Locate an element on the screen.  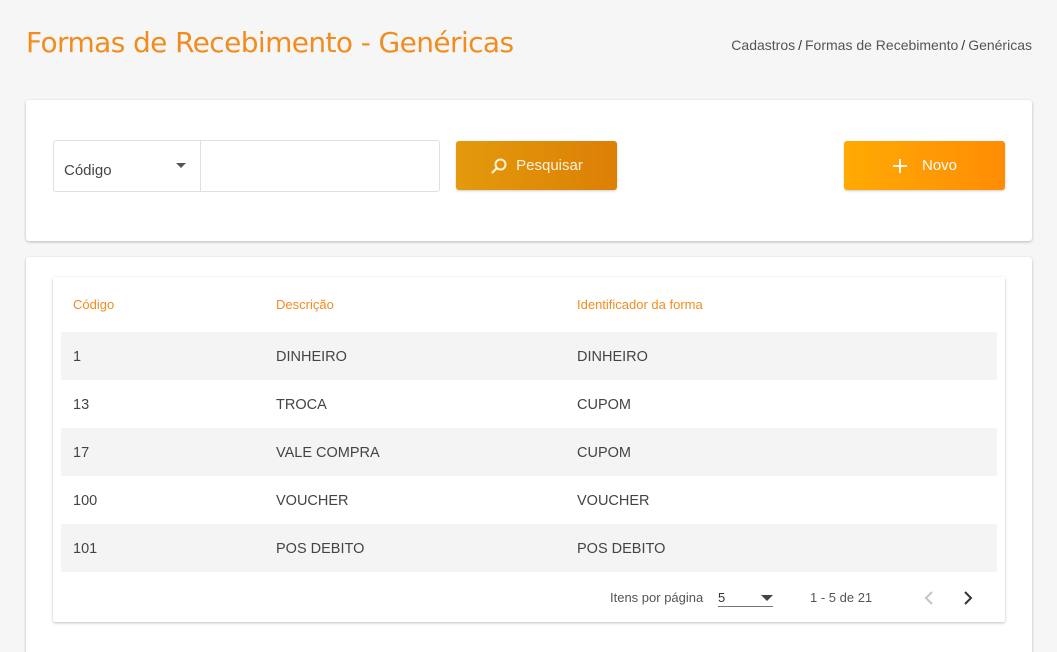
paginator: Itens por página 5 1 - 5 de 21 is located at coordinates (529, 599).